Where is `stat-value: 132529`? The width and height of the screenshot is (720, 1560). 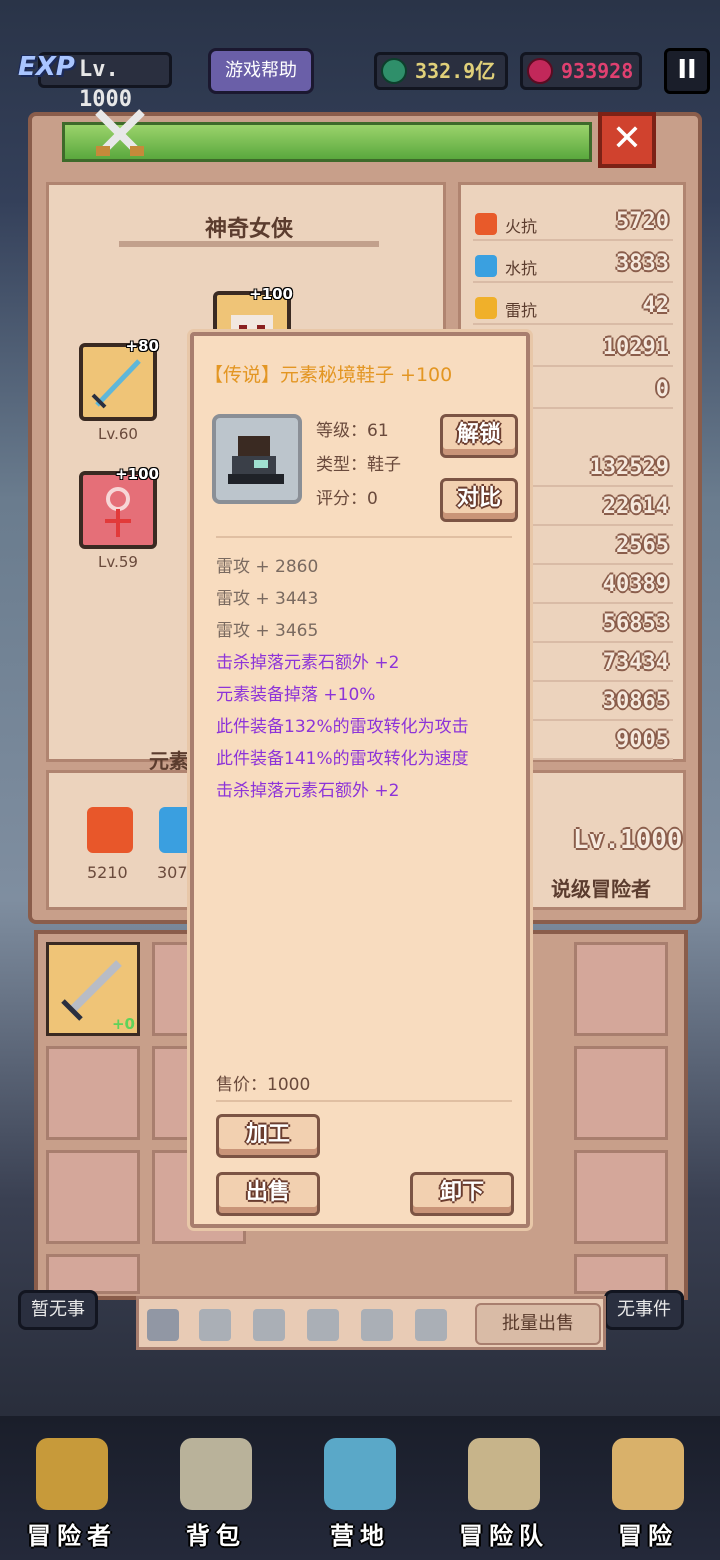
stat-value: 132529 is located at coordinates (629, 467).